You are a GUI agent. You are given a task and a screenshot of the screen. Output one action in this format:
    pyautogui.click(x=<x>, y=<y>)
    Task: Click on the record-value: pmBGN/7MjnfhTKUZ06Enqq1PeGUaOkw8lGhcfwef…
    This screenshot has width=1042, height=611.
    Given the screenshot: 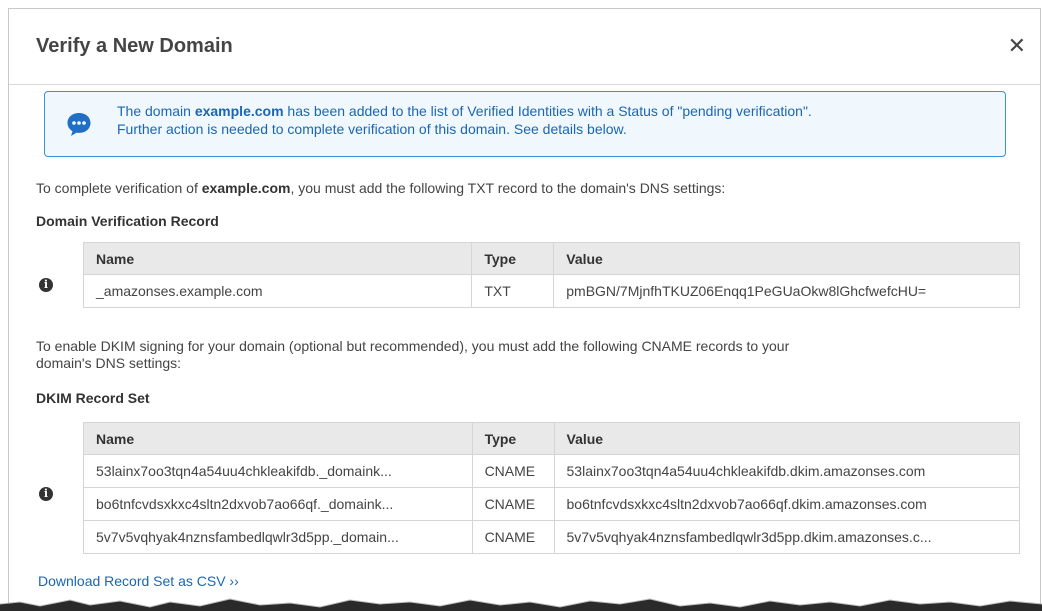 What is the action you would take?
    pyautogui.click(x=786, y=291)
    